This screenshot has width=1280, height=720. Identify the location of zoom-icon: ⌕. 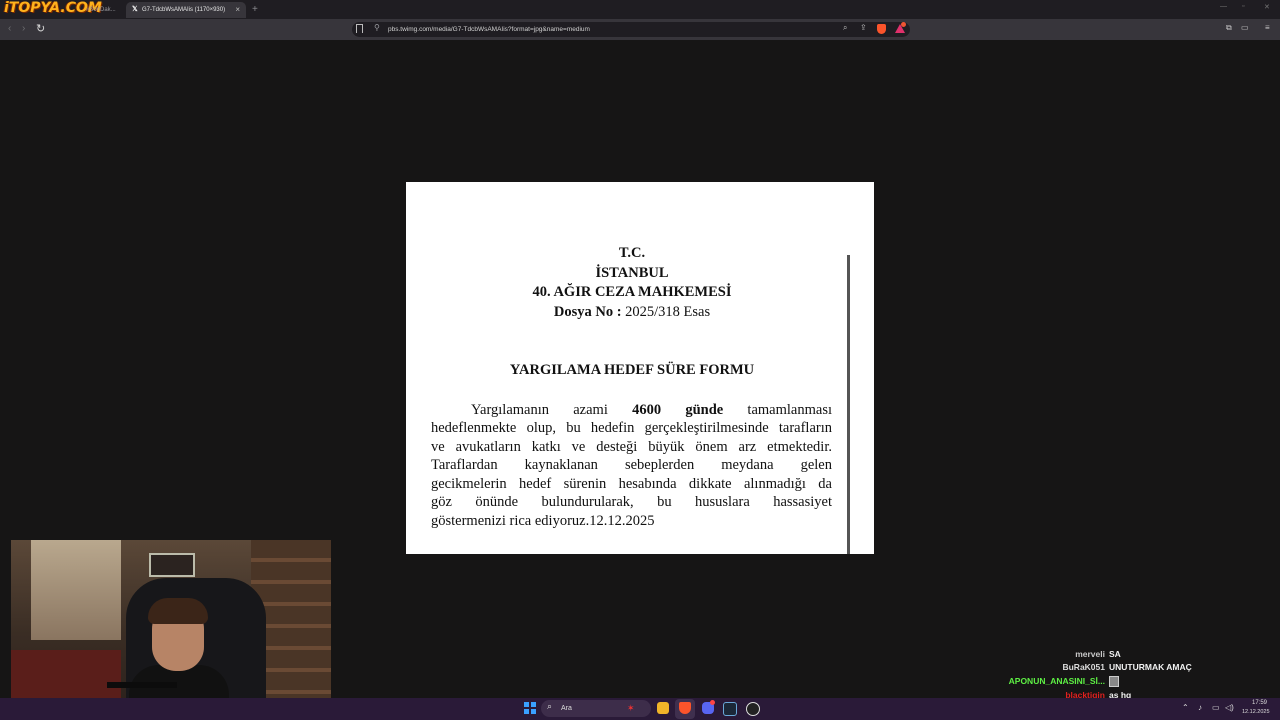
(845, 28).